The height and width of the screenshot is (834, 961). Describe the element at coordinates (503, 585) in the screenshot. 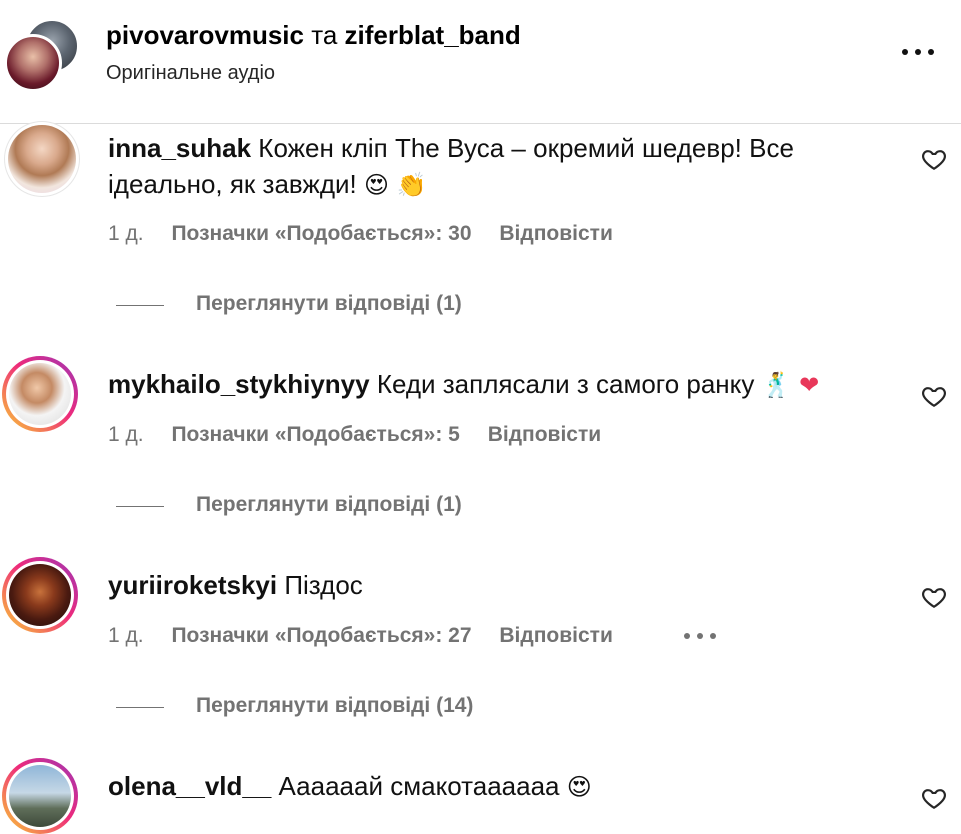

I see `comment-text: yuriiroketskyi Піздос` at that location.